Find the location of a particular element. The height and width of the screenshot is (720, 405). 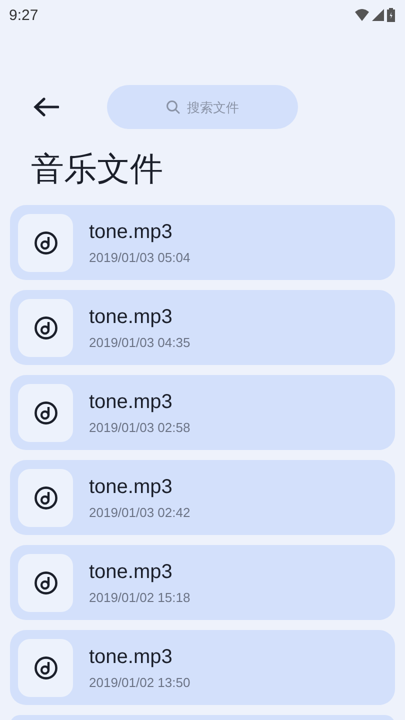

file-item: tone.mp3 2019/01/03 04:35 is located at coordinates (202, 327).